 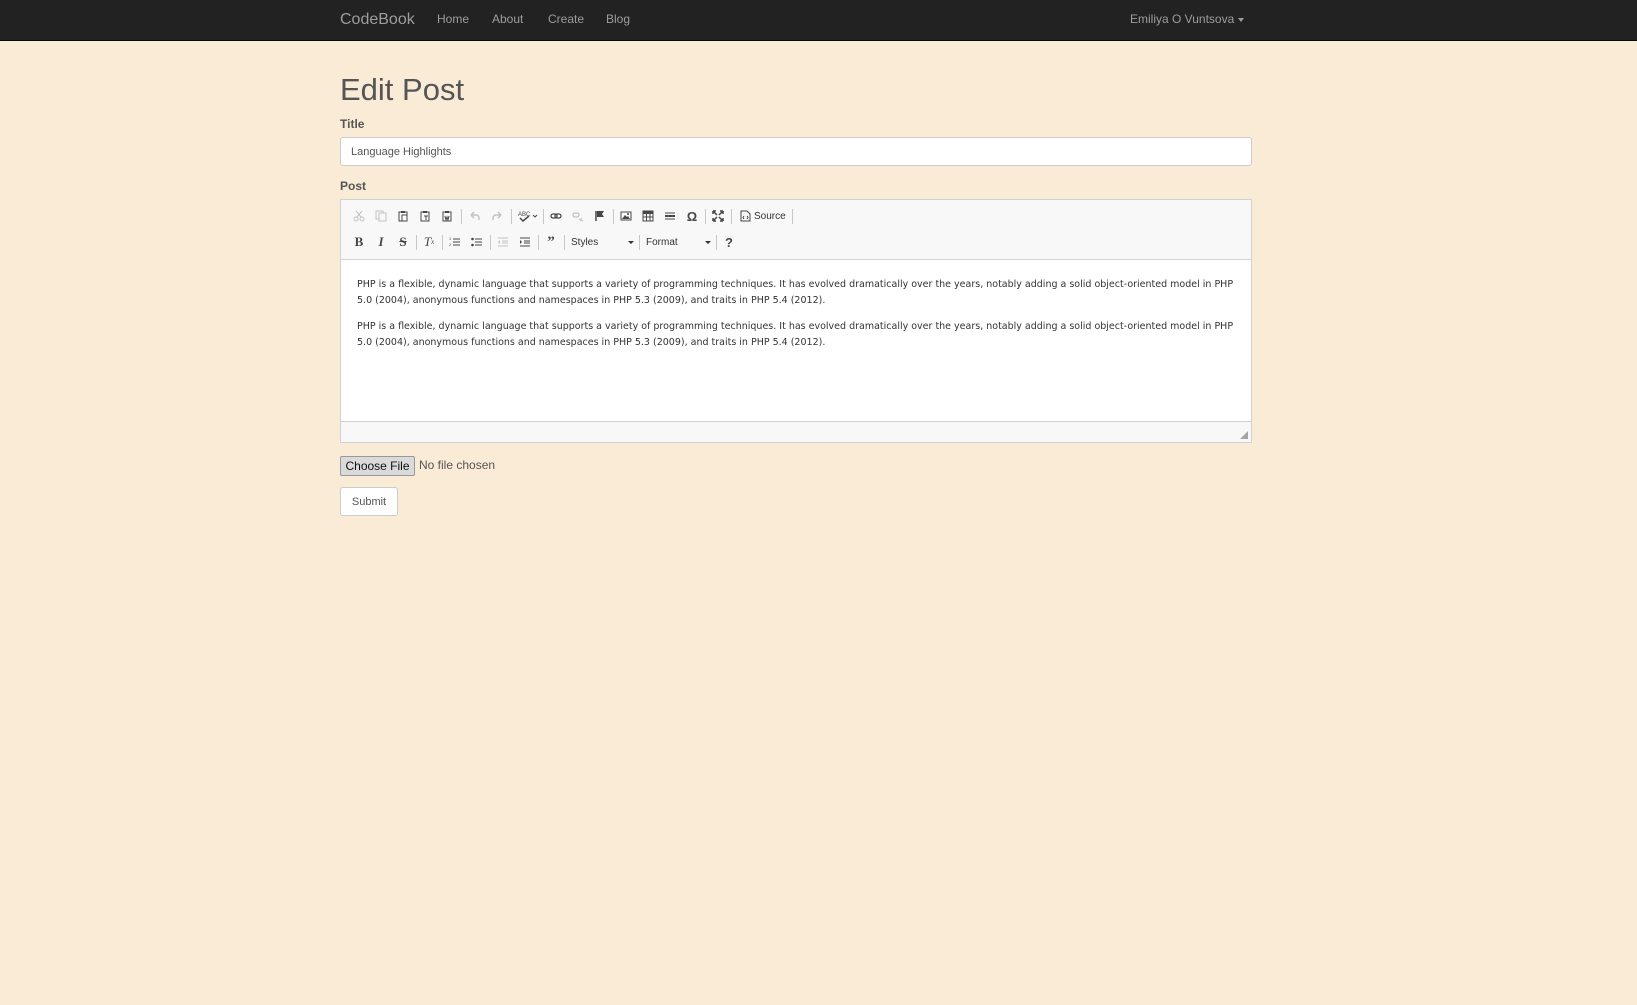 I want to click on caret-down-icon, so click(x=1241, y=19).